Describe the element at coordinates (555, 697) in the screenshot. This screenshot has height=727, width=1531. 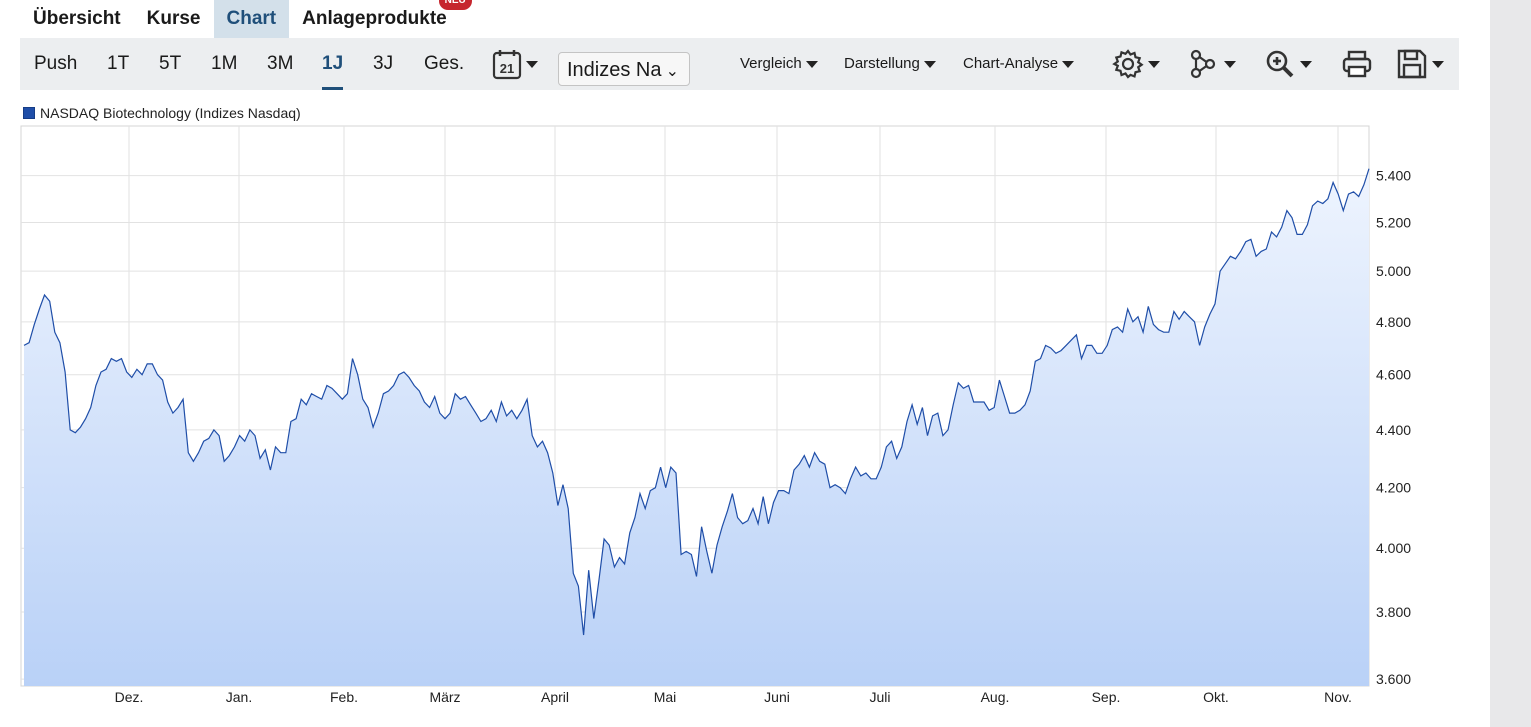
I see `x-tick-label: April` at that location.